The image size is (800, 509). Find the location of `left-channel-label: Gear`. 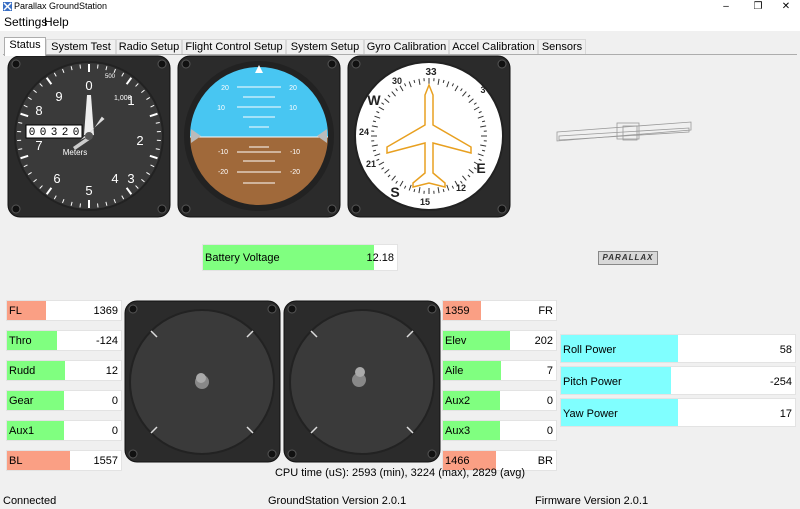

left-channel-label: Gear is located at coordinates (21, 401).